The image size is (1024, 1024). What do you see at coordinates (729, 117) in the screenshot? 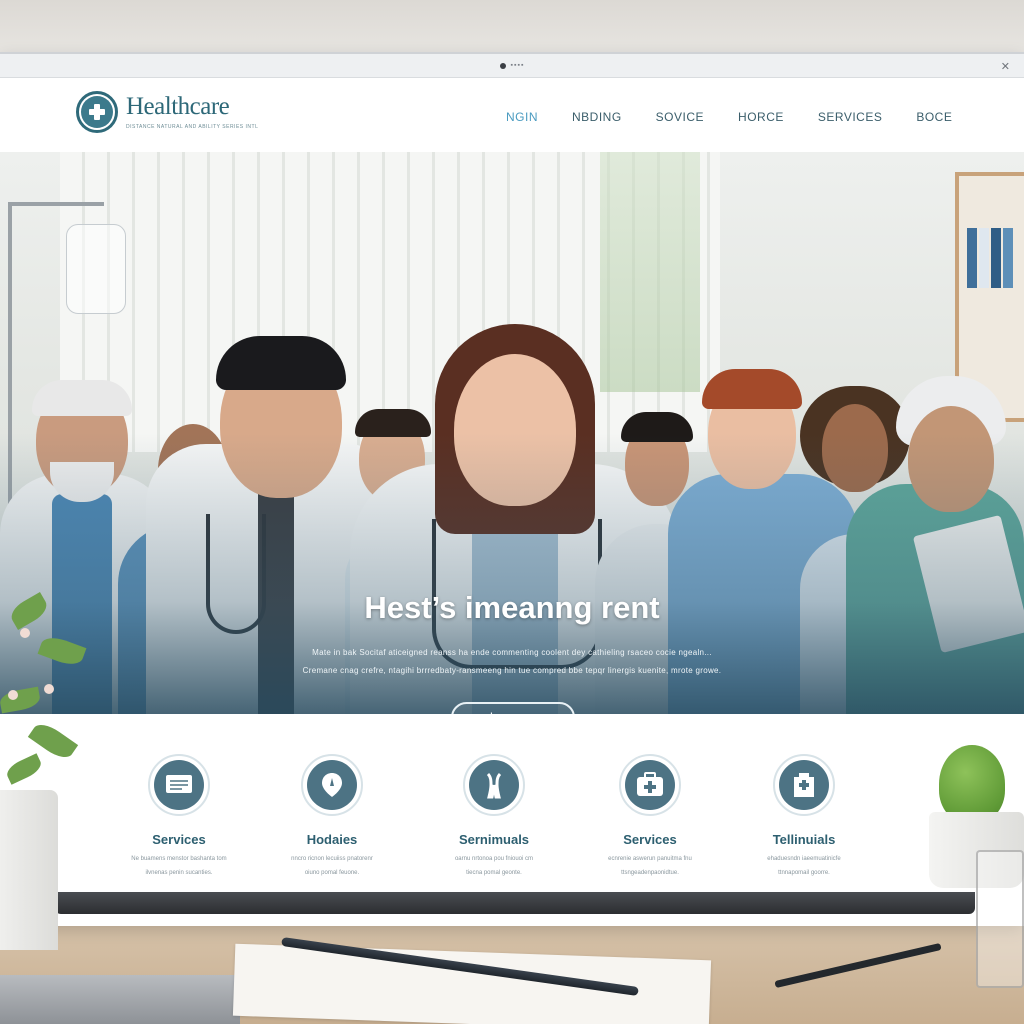
I see `main-nav: NGIN NBDING SOVICE HORCE SERVICES BOCE` at bounding box center [729, 117].